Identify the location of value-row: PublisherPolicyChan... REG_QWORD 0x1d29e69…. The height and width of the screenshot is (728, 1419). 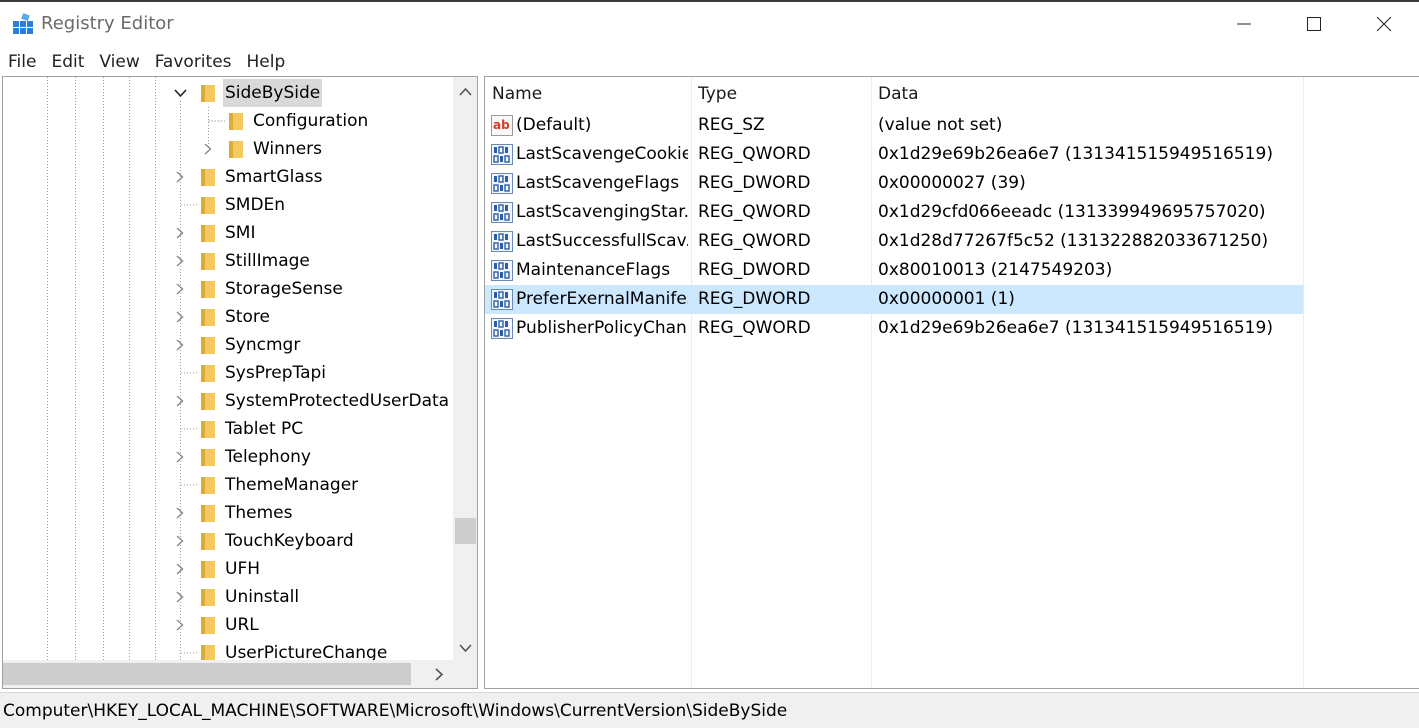
(894, 328).